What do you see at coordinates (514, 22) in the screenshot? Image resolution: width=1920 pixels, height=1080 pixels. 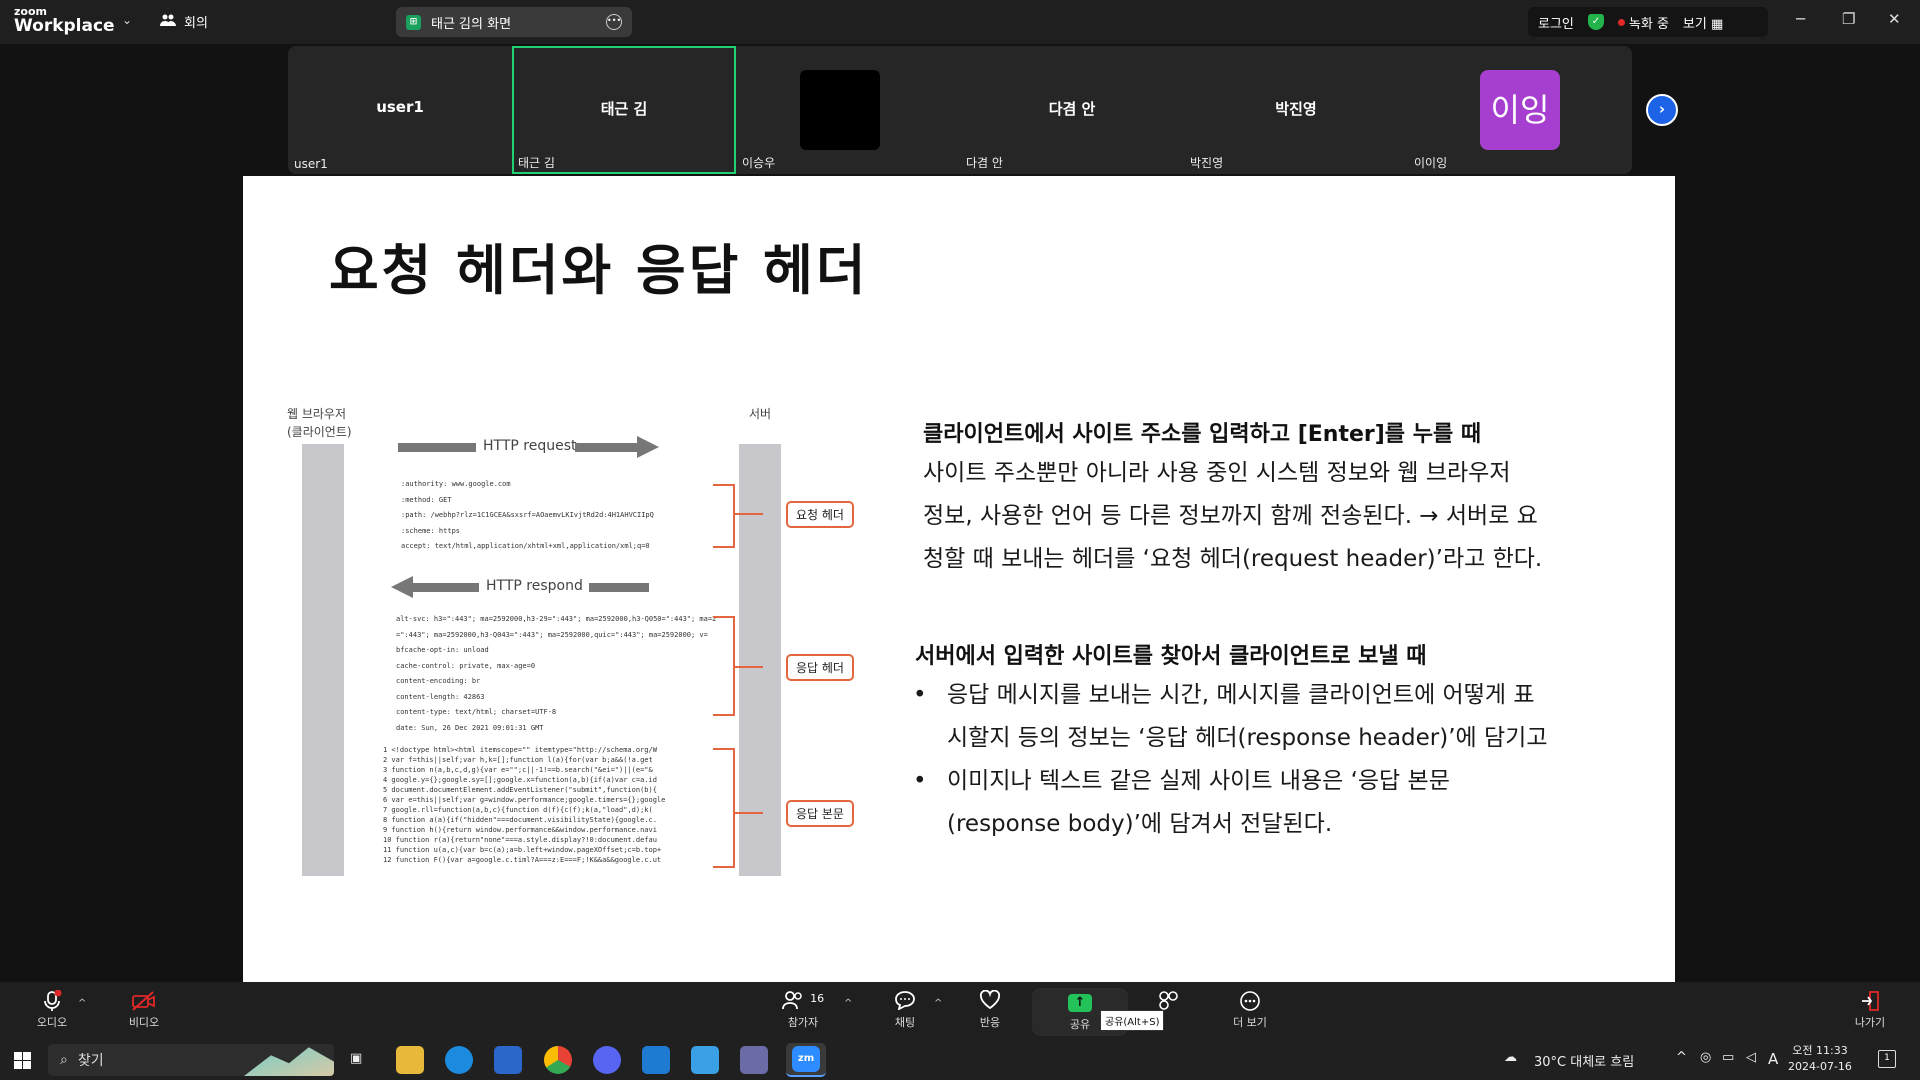 I see `shared-screen-indicator: ⊞ 태근 김의 화면 •••` at bounding box center [514, 22].